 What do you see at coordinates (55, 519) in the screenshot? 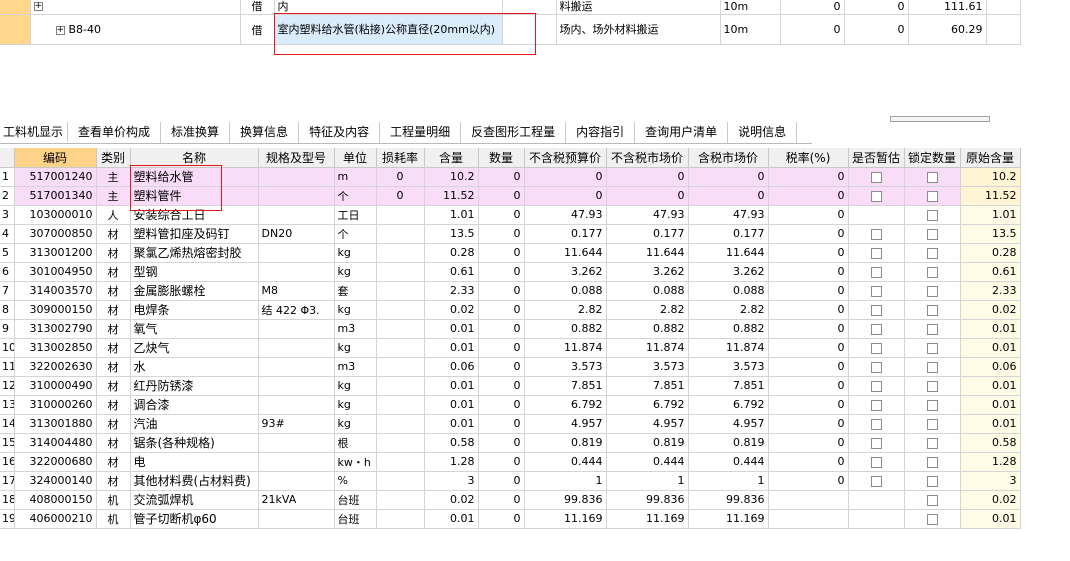
I see `code-cell: 406000210` at bounding box center [55, 519].